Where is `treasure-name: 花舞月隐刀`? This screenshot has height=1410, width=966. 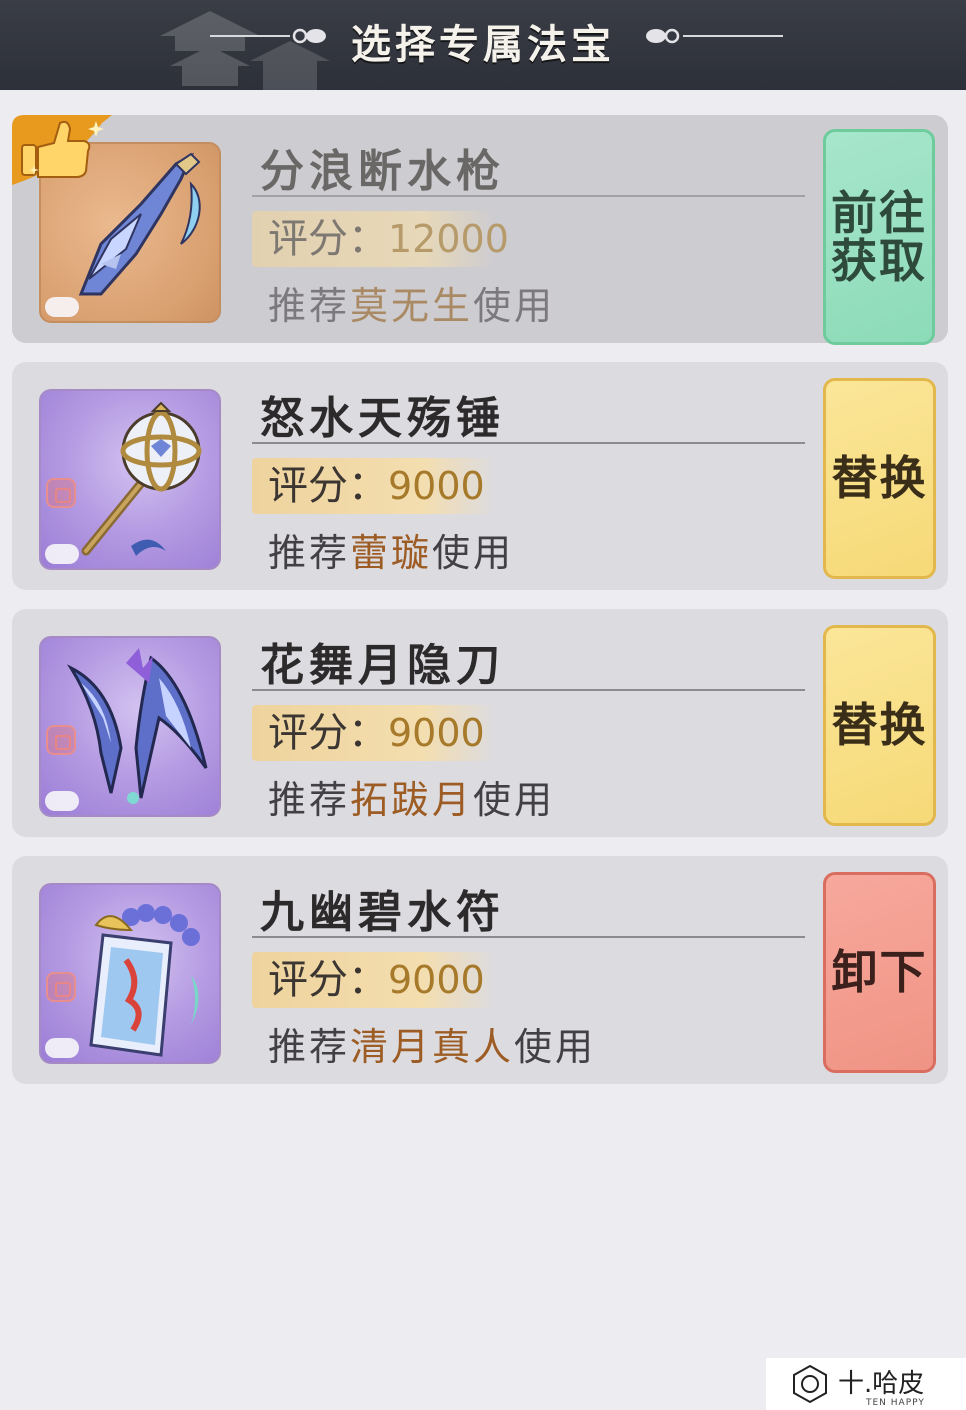 treasure-name: 花舞月隐刀 is located at coordinates (382, 665).